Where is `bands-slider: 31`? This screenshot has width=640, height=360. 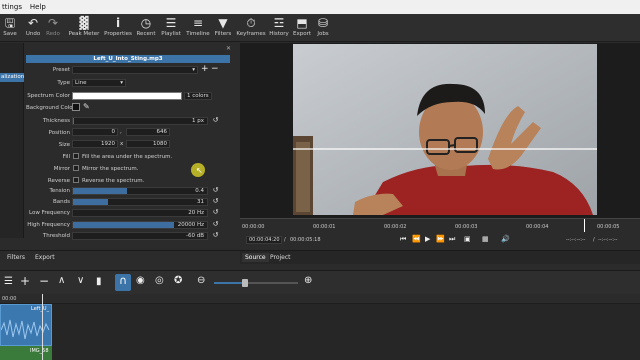
bands-slider: 31 is located at coordinates (140, 202).